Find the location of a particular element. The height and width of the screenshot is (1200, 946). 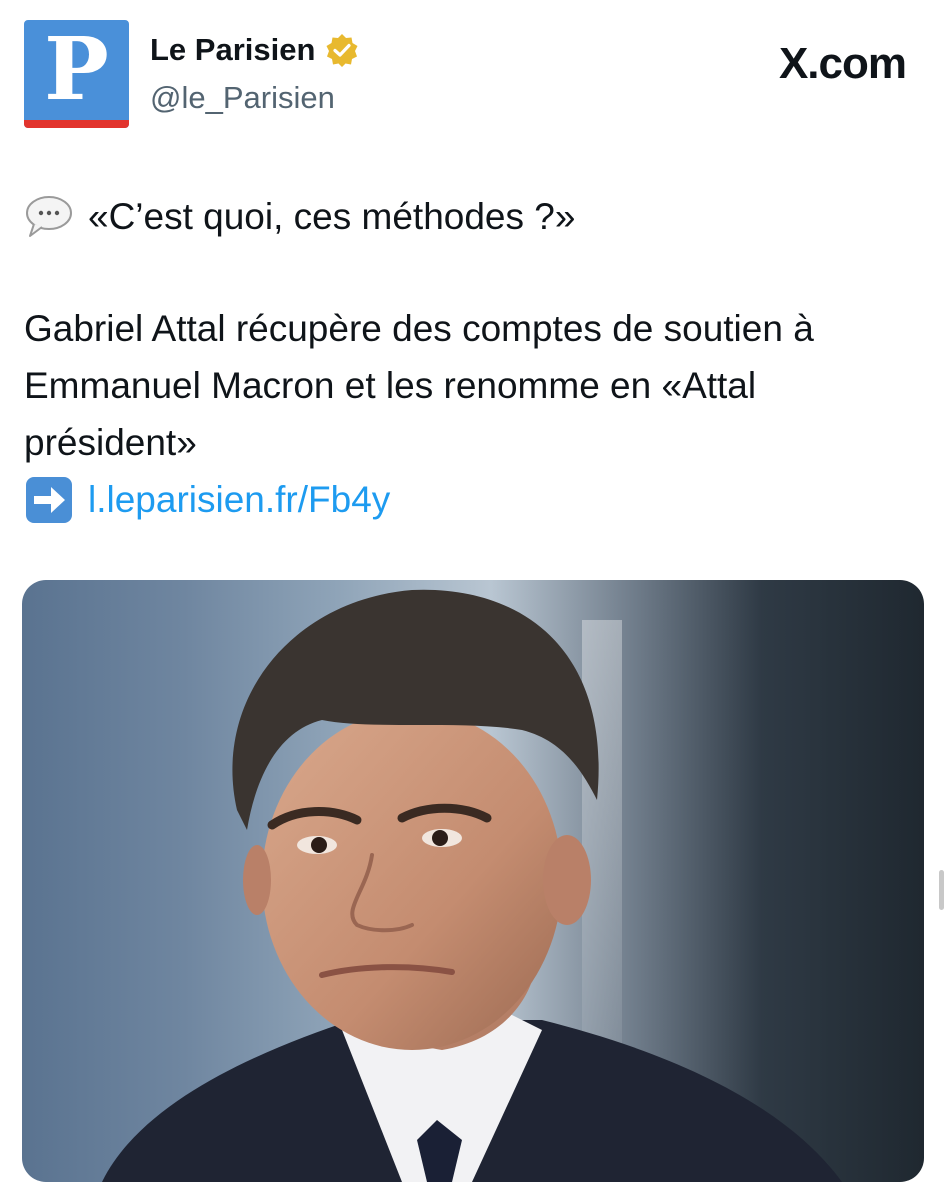

body-line: président» is located at coordinates (110, 442).